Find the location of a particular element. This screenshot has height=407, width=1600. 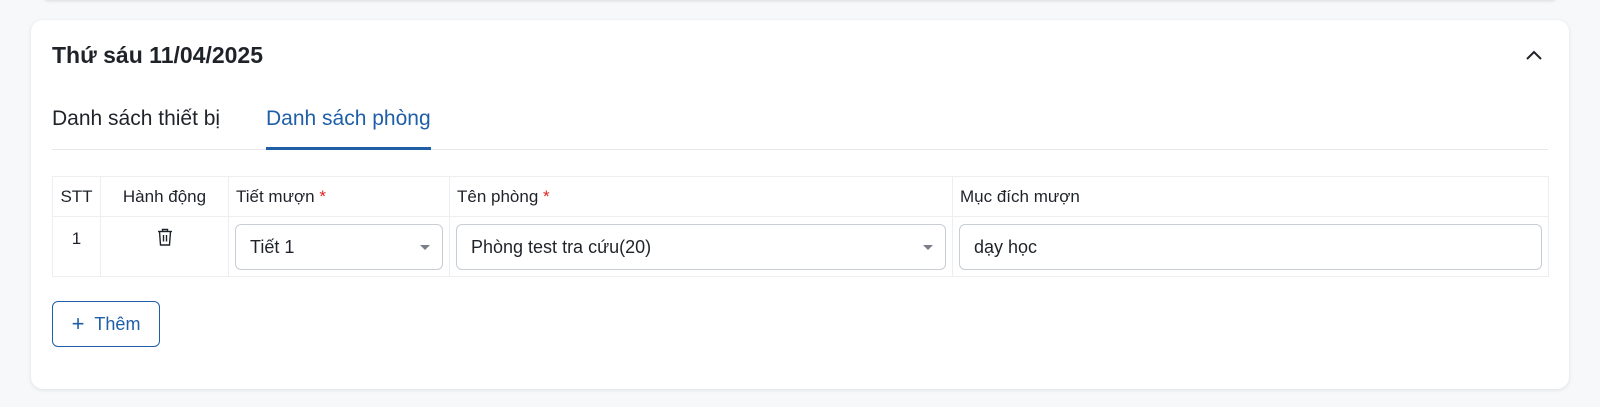

add-button: + Thêm is located at coordinates (106, 324).